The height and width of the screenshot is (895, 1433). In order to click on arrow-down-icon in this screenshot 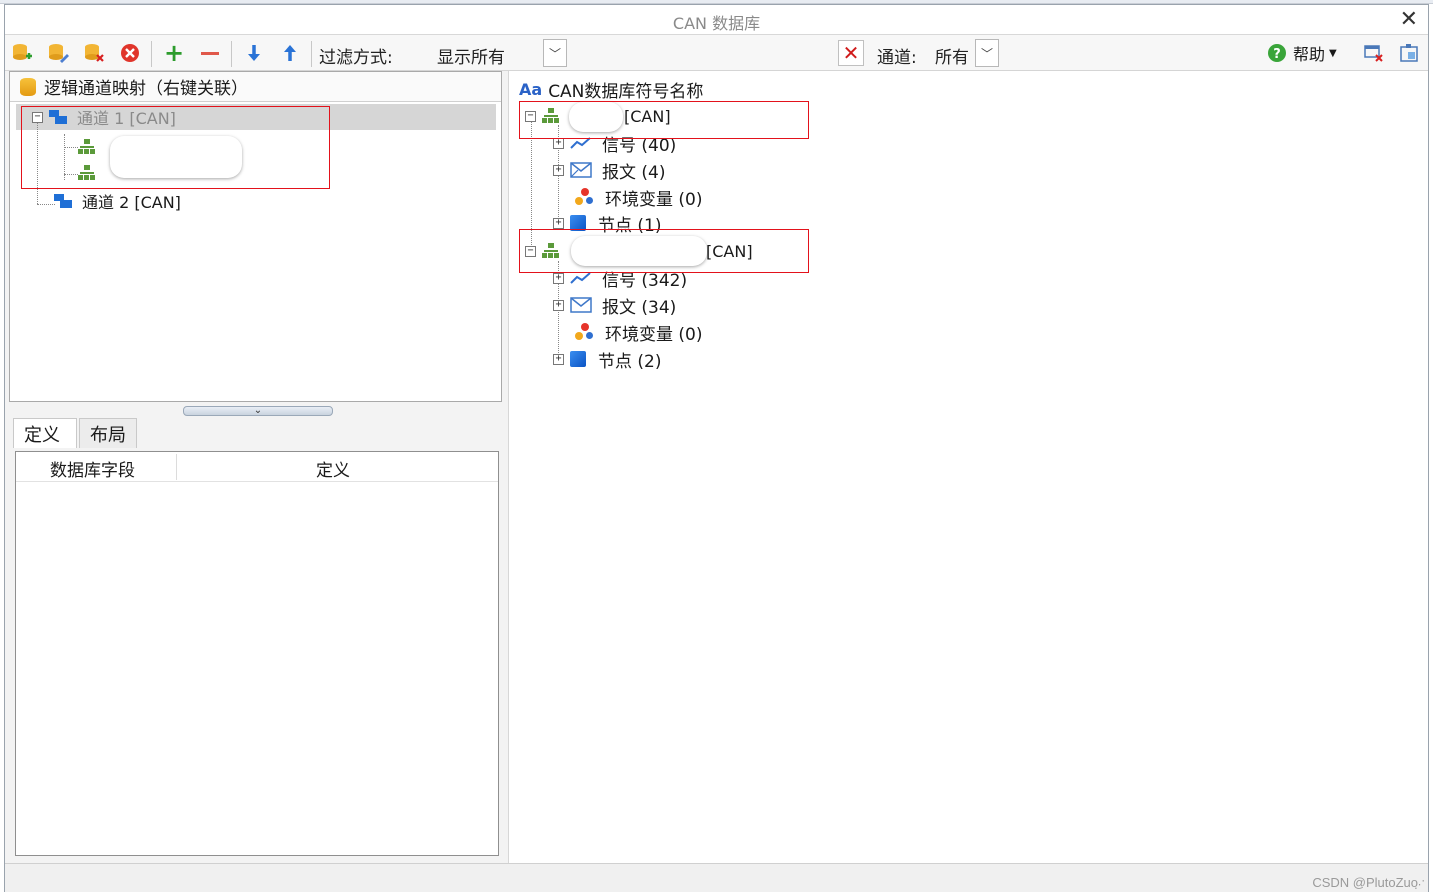, I will do `click(254, 53)`.